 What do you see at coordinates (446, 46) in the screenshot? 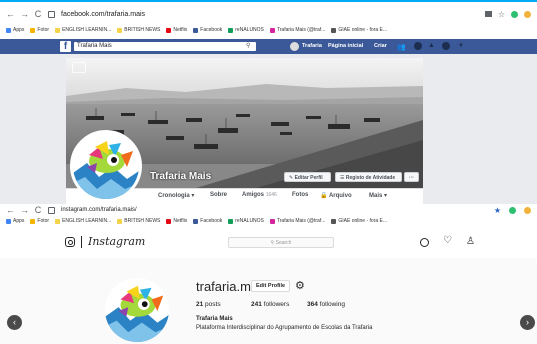
I see `help-icon` at bounding box center [446, 46].